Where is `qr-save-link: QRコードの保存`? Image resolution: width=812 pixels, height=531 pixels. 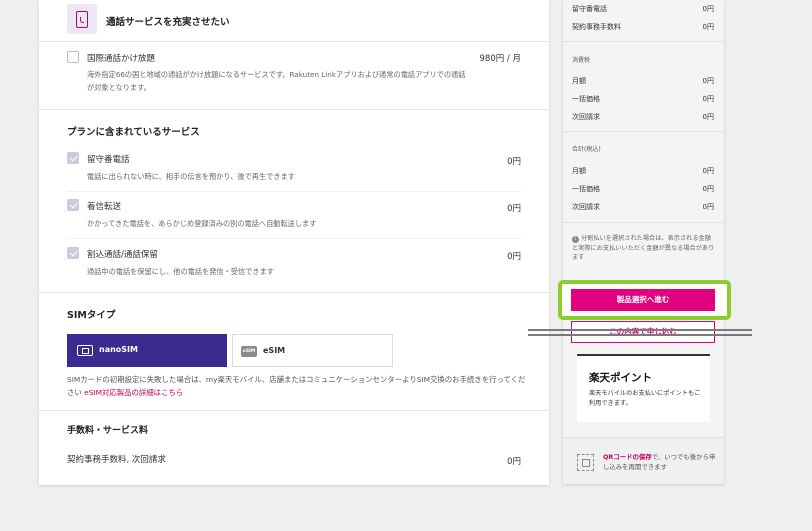 qr-save-link: QRコードの保存 is located at coordinates (627, 457).